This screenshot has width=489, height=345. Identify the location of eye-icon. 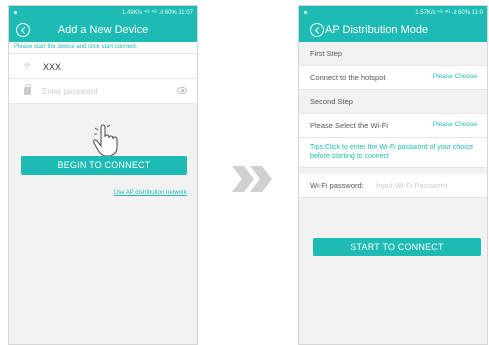
(182, 90).